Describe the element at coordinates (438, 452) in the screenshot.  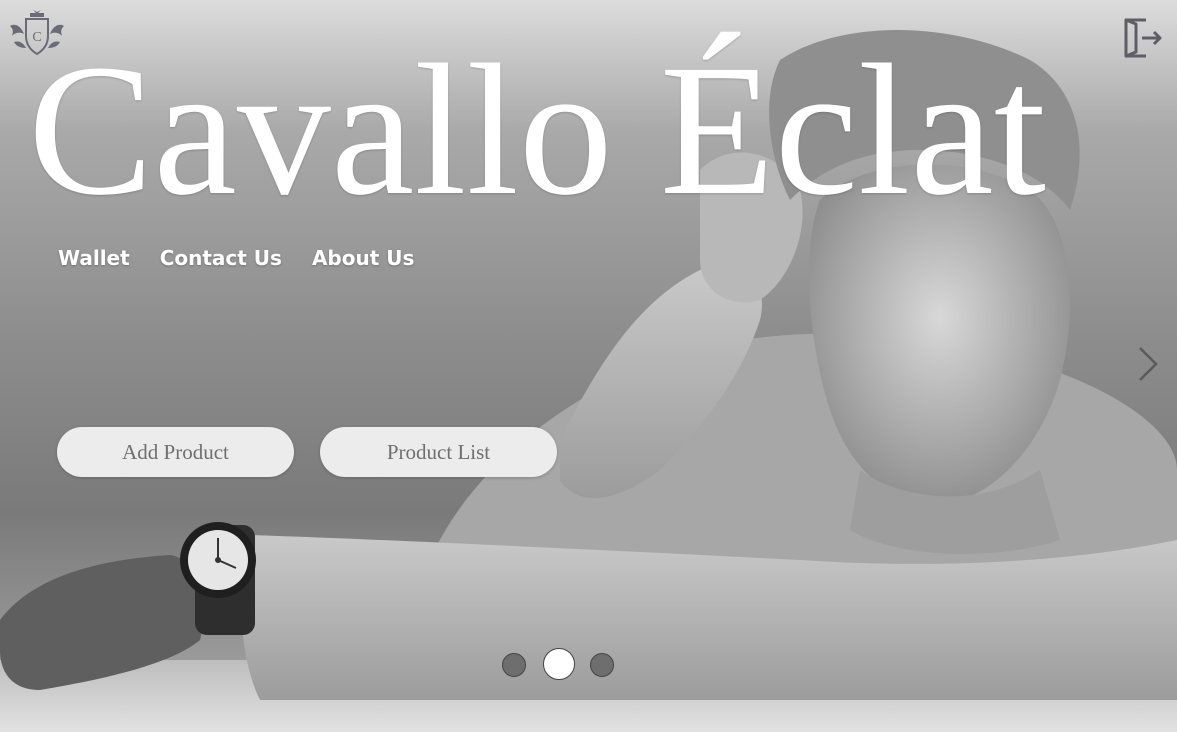
I see `product-list-button: Product List` at that location.